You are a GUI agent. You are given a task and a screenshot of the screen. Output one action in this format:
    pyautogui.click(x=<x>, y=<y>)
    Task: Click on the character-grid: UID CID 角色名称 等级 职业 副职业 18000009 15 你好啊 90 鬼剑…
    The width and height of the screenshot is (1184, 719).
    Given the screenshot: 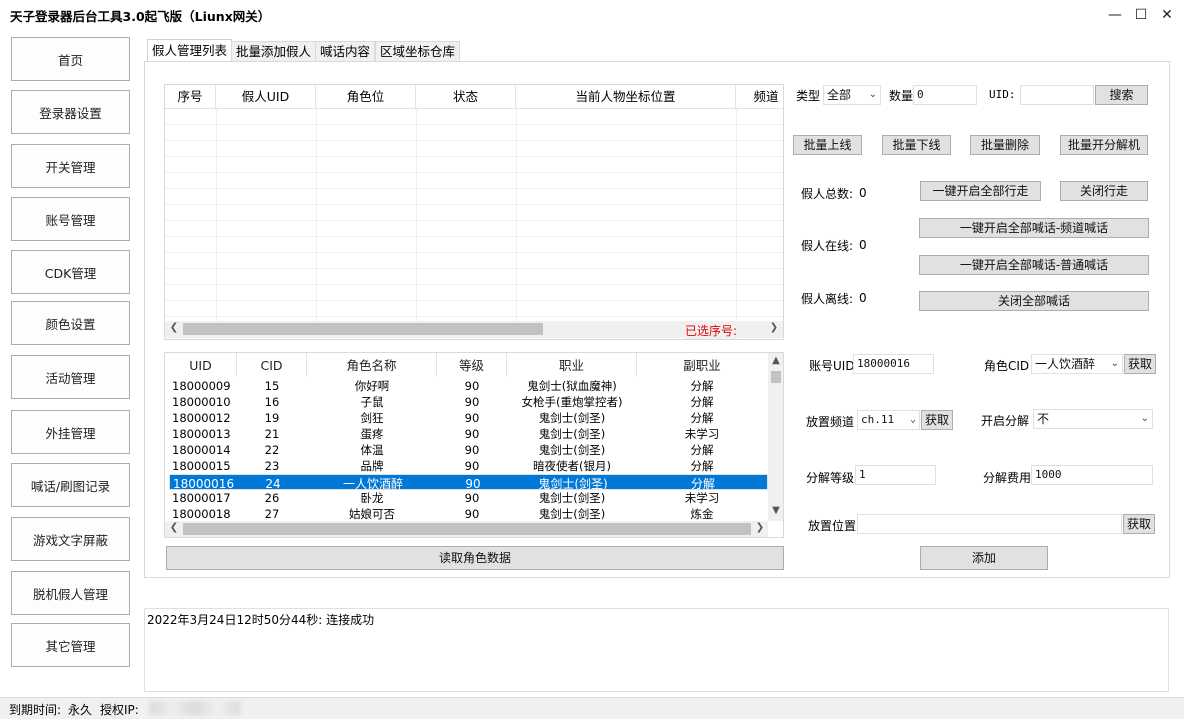 What is the action you would take?
    pyautogui.click(x=474, y=445)
    